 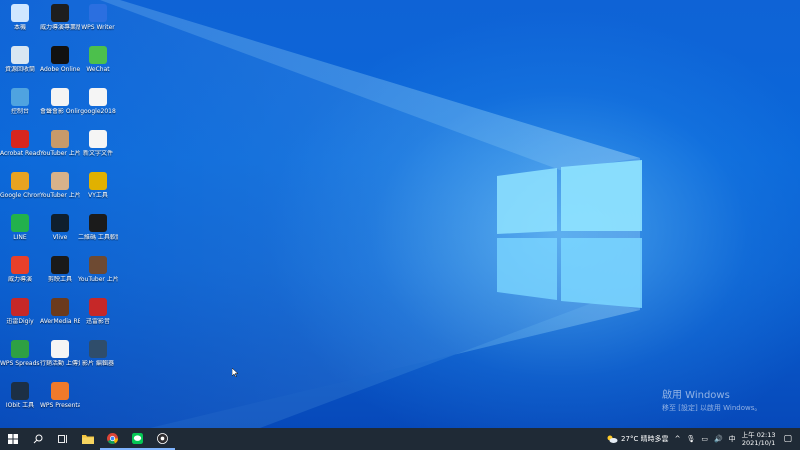 I want to click on desktop-icon-label: WPS Presentation, so click(x=60, y=405).